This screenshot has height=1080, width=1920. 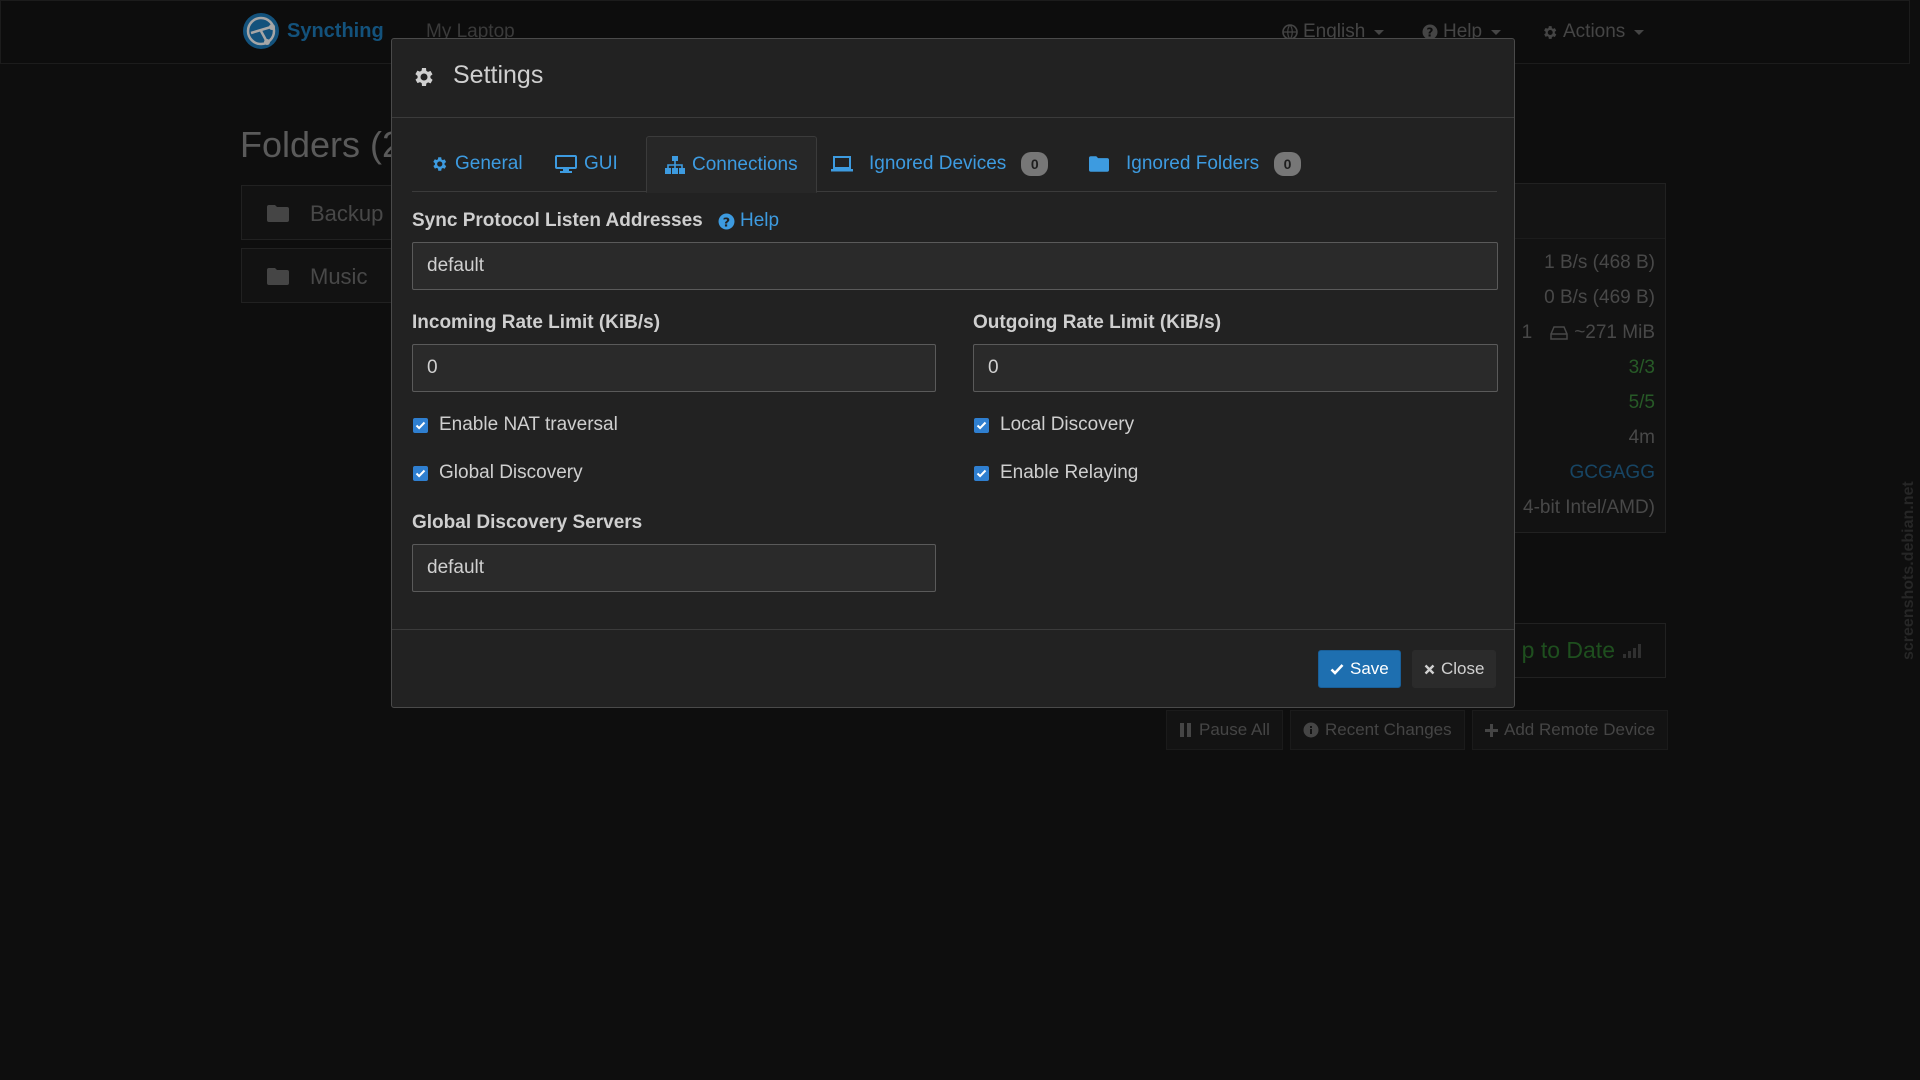 I want to click on save-button: Save, so click(x=1359, y=669).